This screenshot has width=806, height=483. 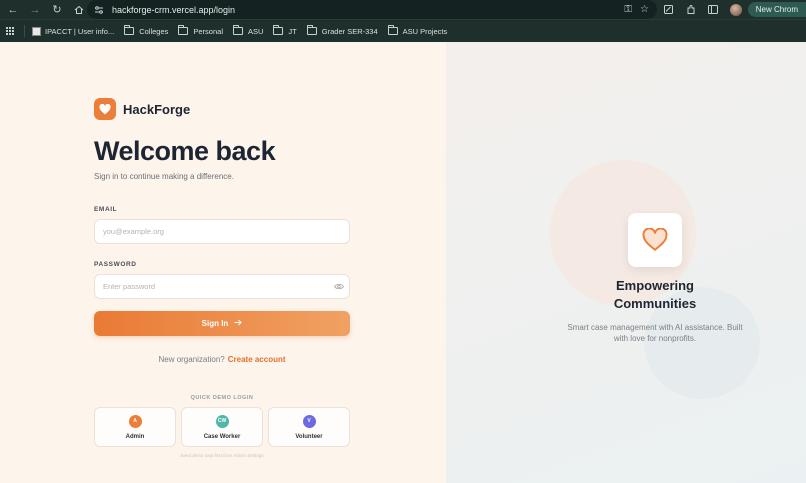 What do you see at coordinates (105, 109) in the screenshot?
I see `heart-logo-icon` at bounding box center [105, 109].